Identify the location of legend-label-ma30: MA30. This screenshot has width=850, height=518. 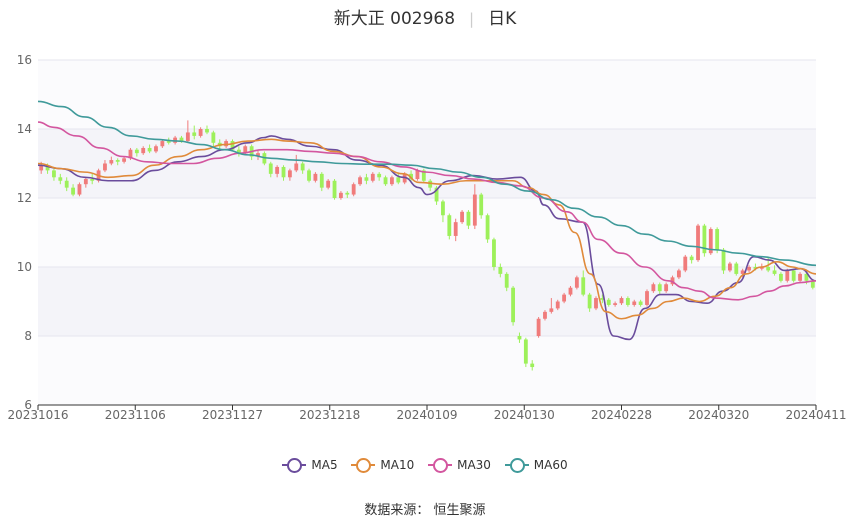
(474, 465).